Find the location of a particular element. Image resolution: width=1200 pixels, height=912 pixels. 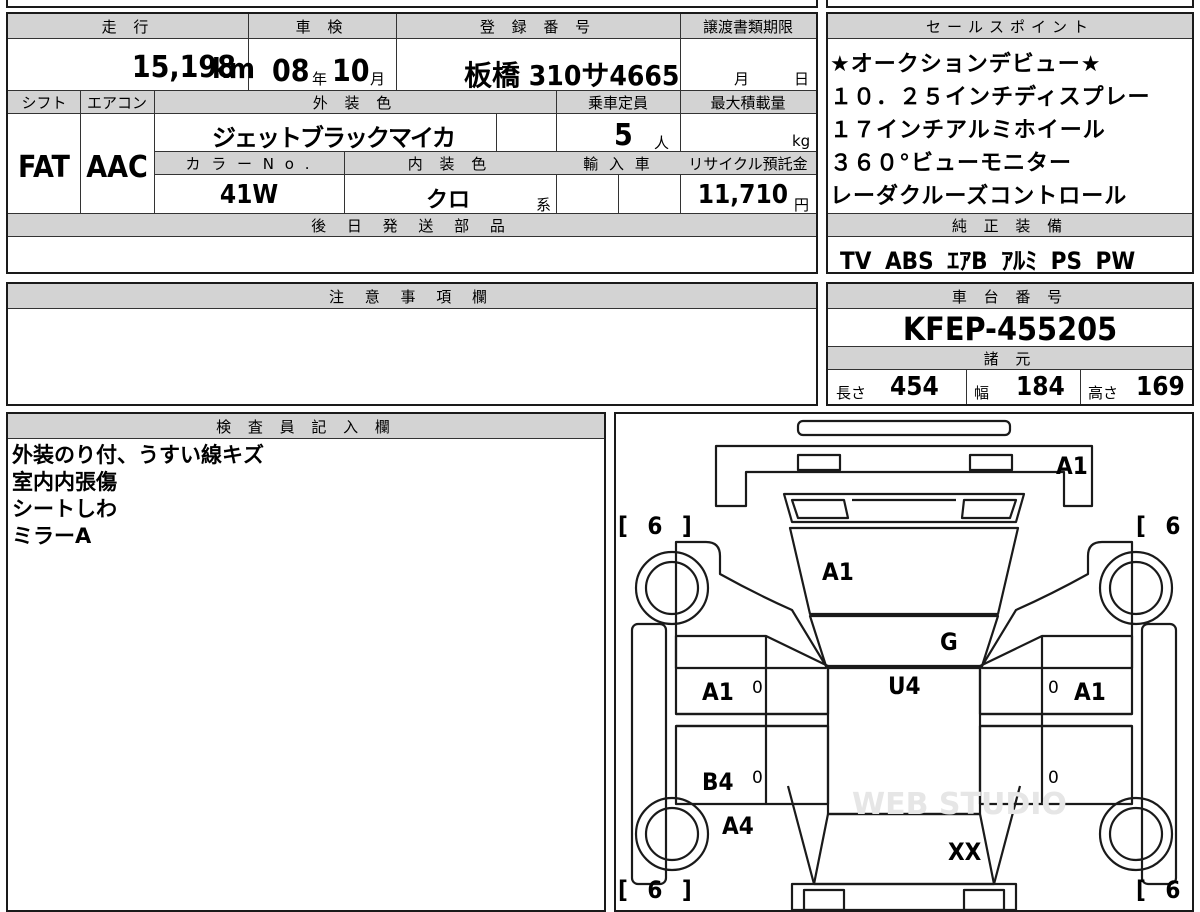

shift-value: FAT is located at coordinates (44, 167).